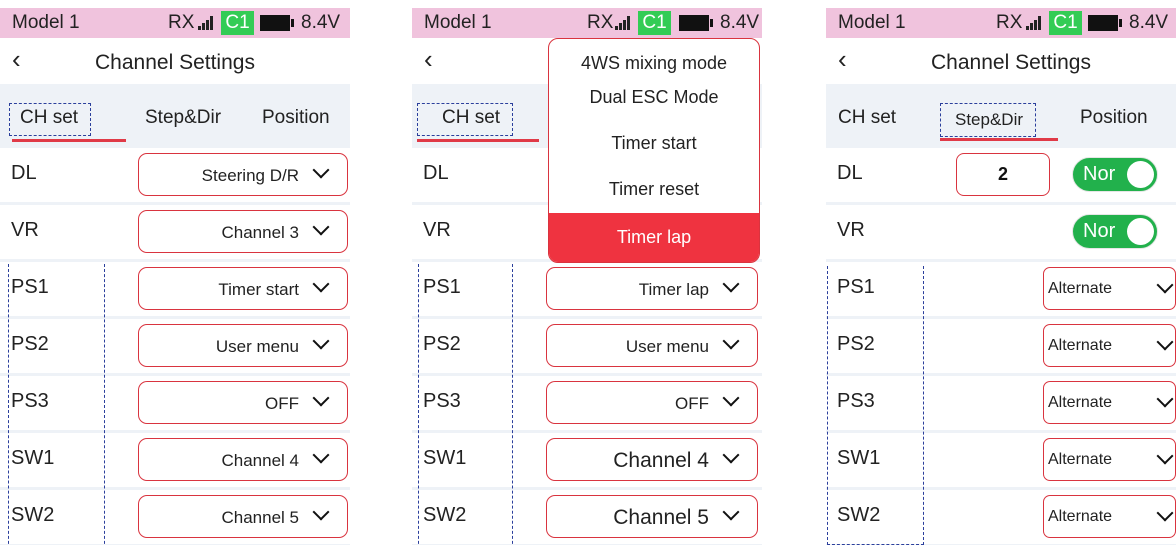 This screenshot has width=1176, height=545. What do you see at coordinates (654, 143) in the screenshot?
I see `dropdown-option: Timer start` at bounding box center [654, 143].